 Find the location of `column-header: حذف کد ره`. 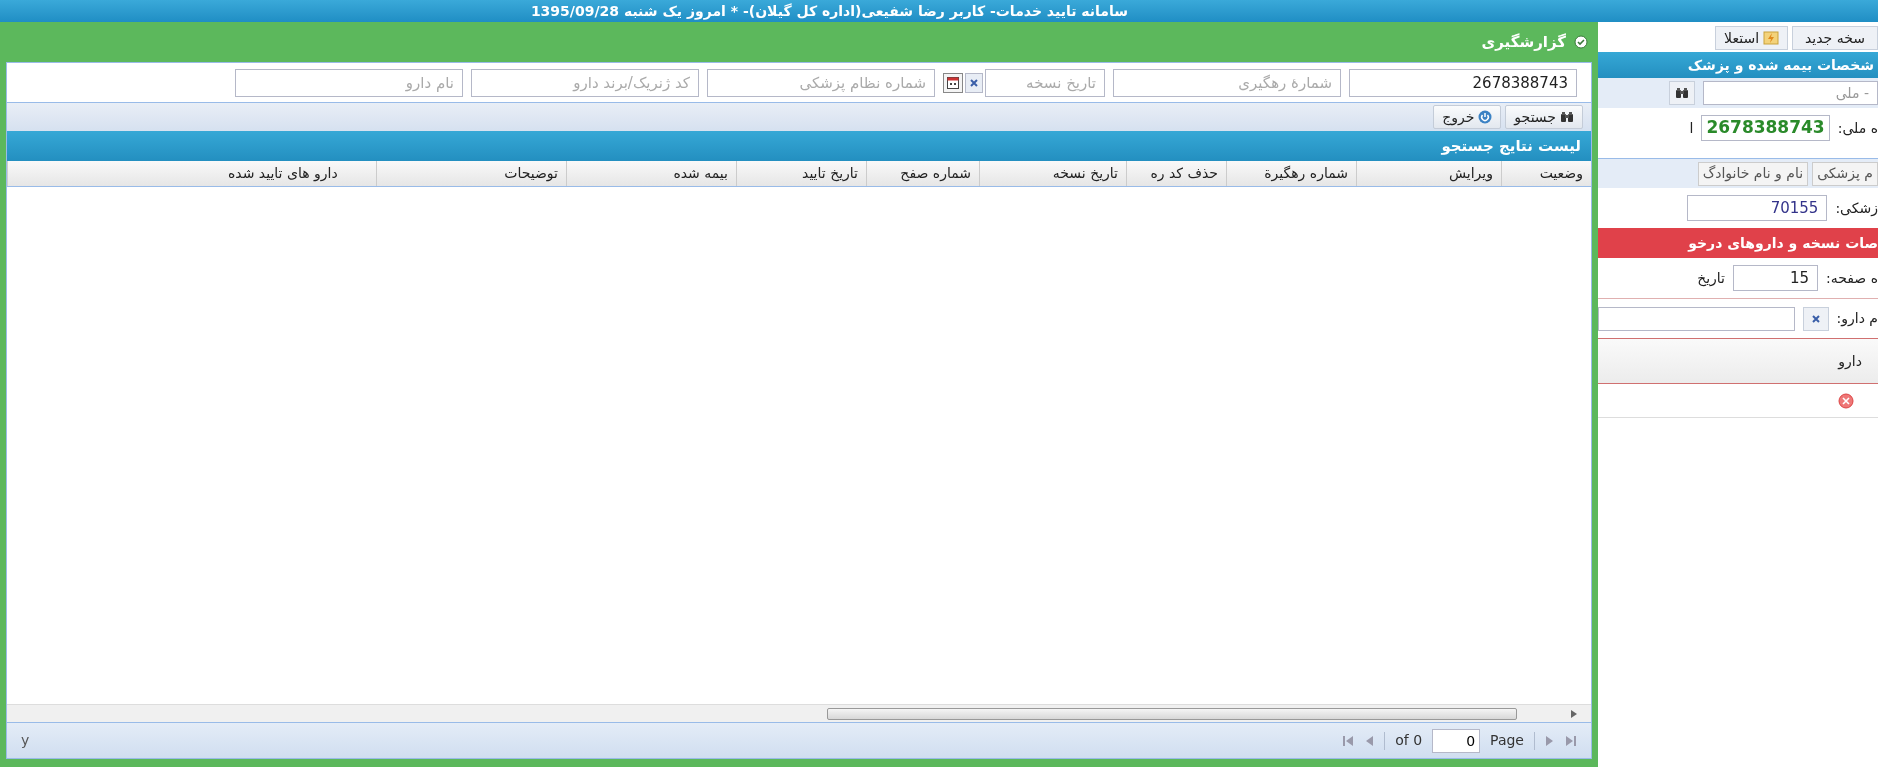

column-header: حذف کد ره is located at coordinates (1176, 173).